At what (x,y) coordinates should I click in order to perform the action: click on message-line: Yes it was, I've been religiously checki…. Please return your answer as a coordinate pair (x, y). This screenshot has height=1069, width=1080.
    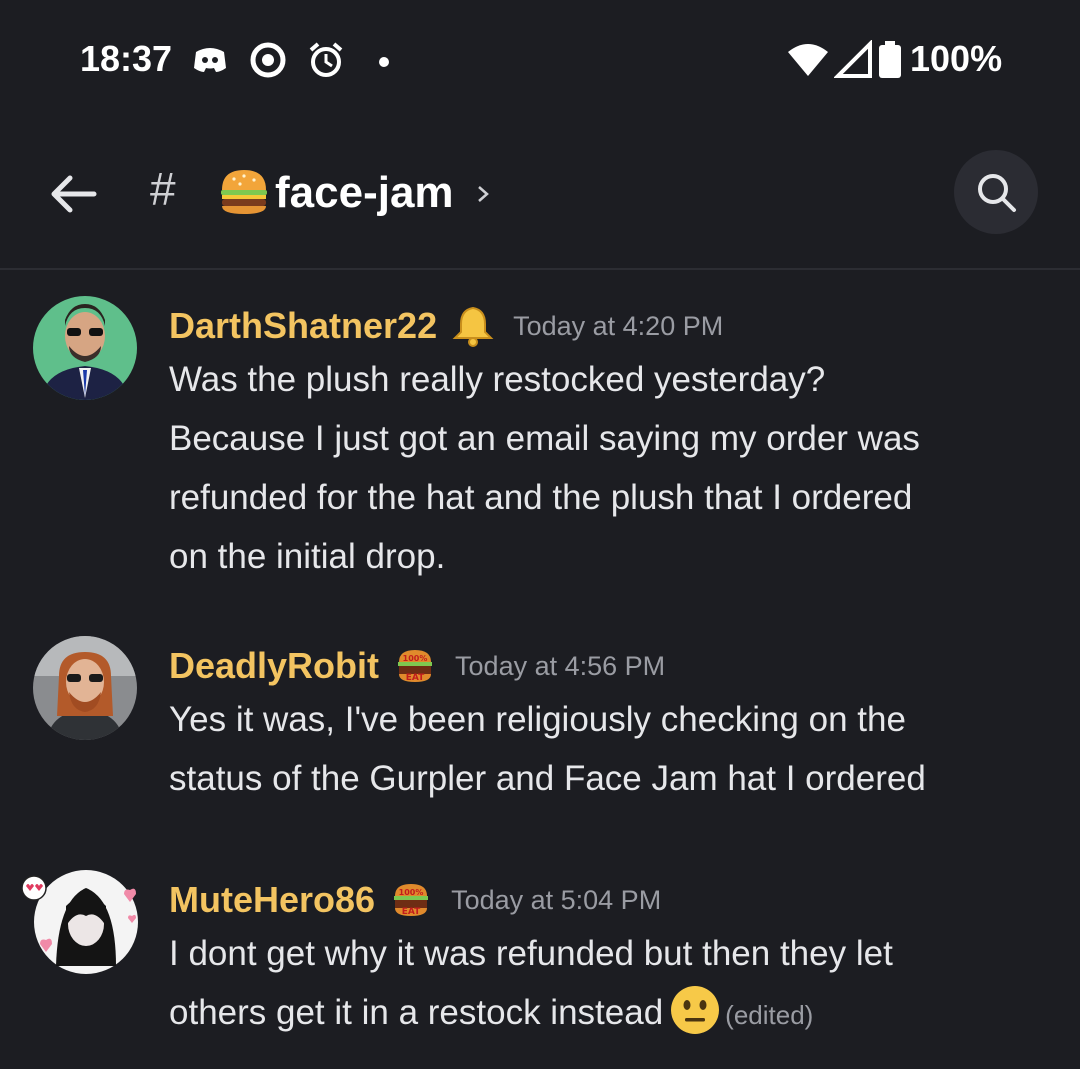
    Looking at the image, I should click on (537, 719).